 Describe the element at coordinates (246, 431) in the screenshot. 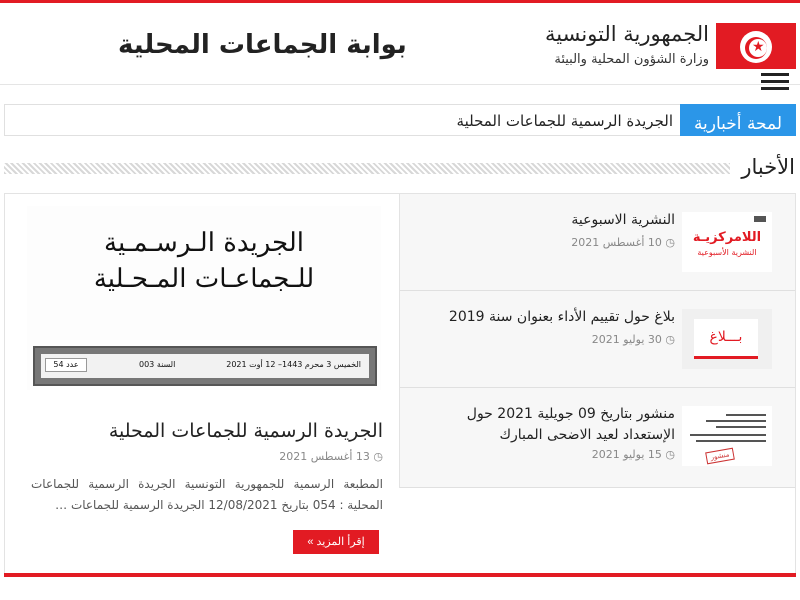

I see `featured-title: الجريدة الرسمية للجماعات المحلية` at that location.